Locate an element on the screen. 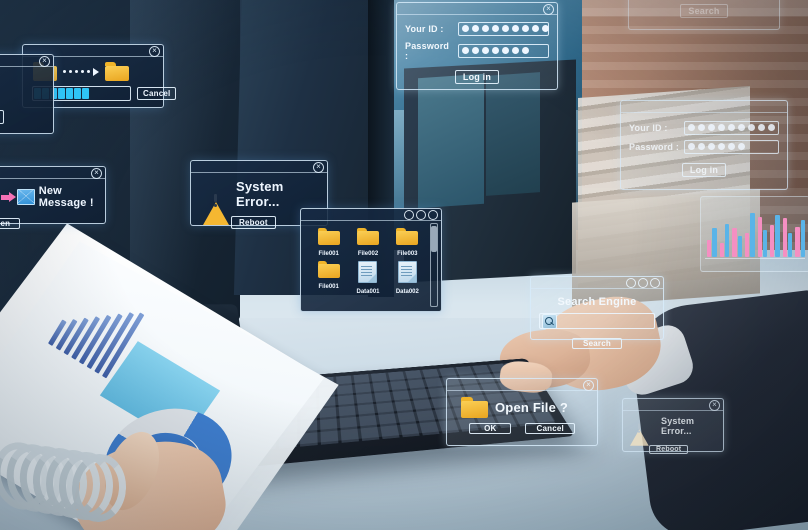 The width and height of the screenshot is (808, 530). ok-button: OK is located at coordinates (490, 428).